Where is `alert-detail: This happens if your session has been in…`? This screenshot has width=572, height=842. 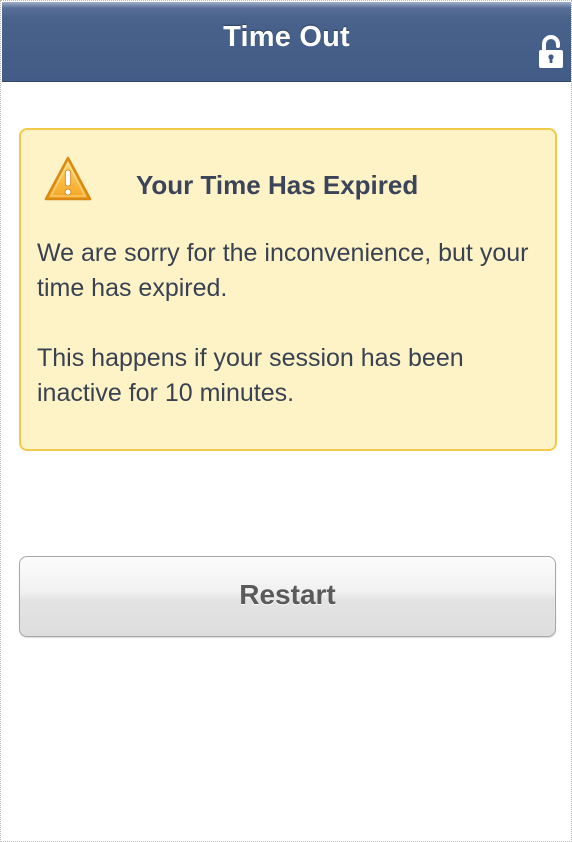 alert-detail: This happens if your session has been in… is located at coordinates (250, 375).